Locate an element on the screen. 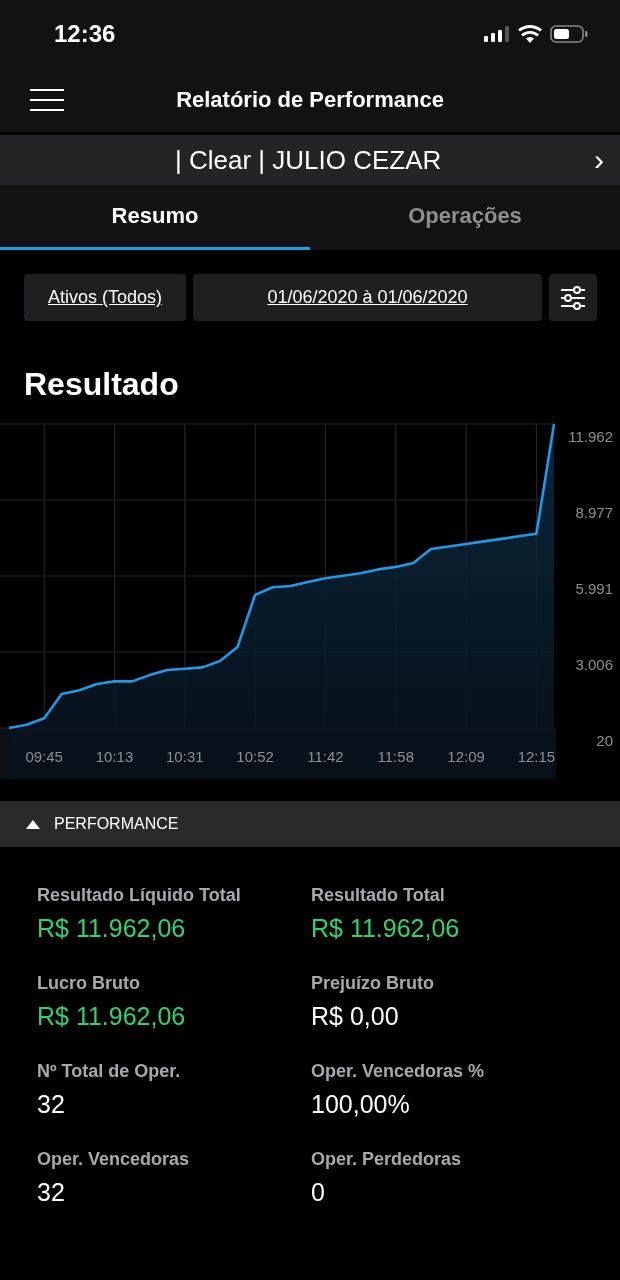  x-axis-label: 10:31 is located at coordinates (185, 756).